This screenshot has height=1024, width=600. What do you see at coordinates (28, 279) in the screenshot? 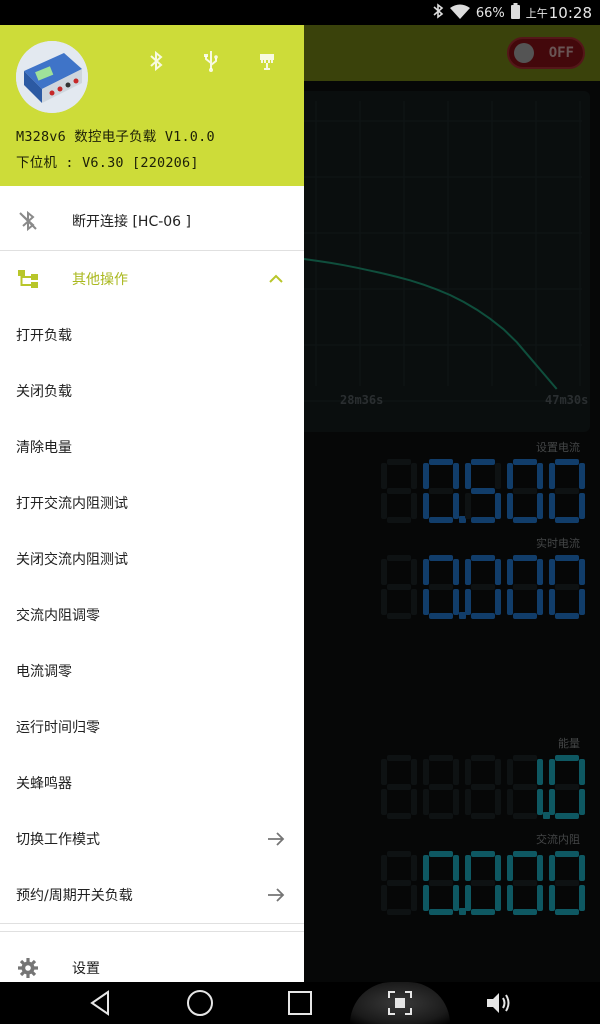
I see `tree-icon` at bounding box center [28, 279].